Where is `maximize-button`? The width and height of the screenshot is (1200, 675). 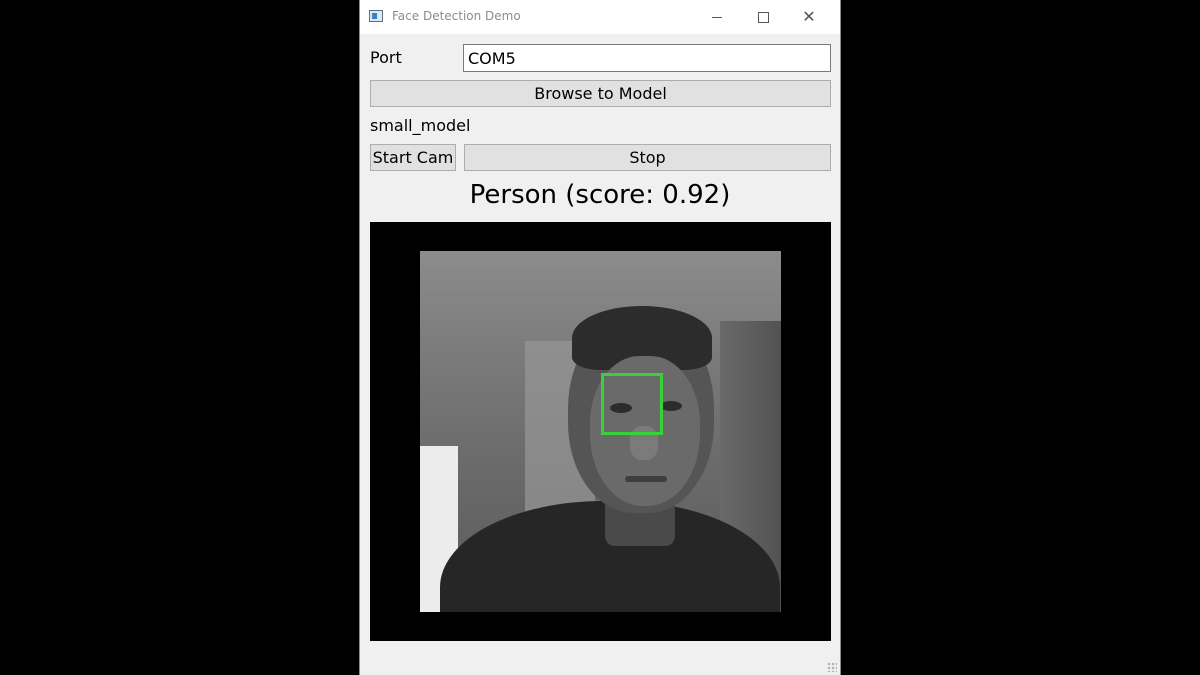
maximize-button is located at coordinates (763, 17).